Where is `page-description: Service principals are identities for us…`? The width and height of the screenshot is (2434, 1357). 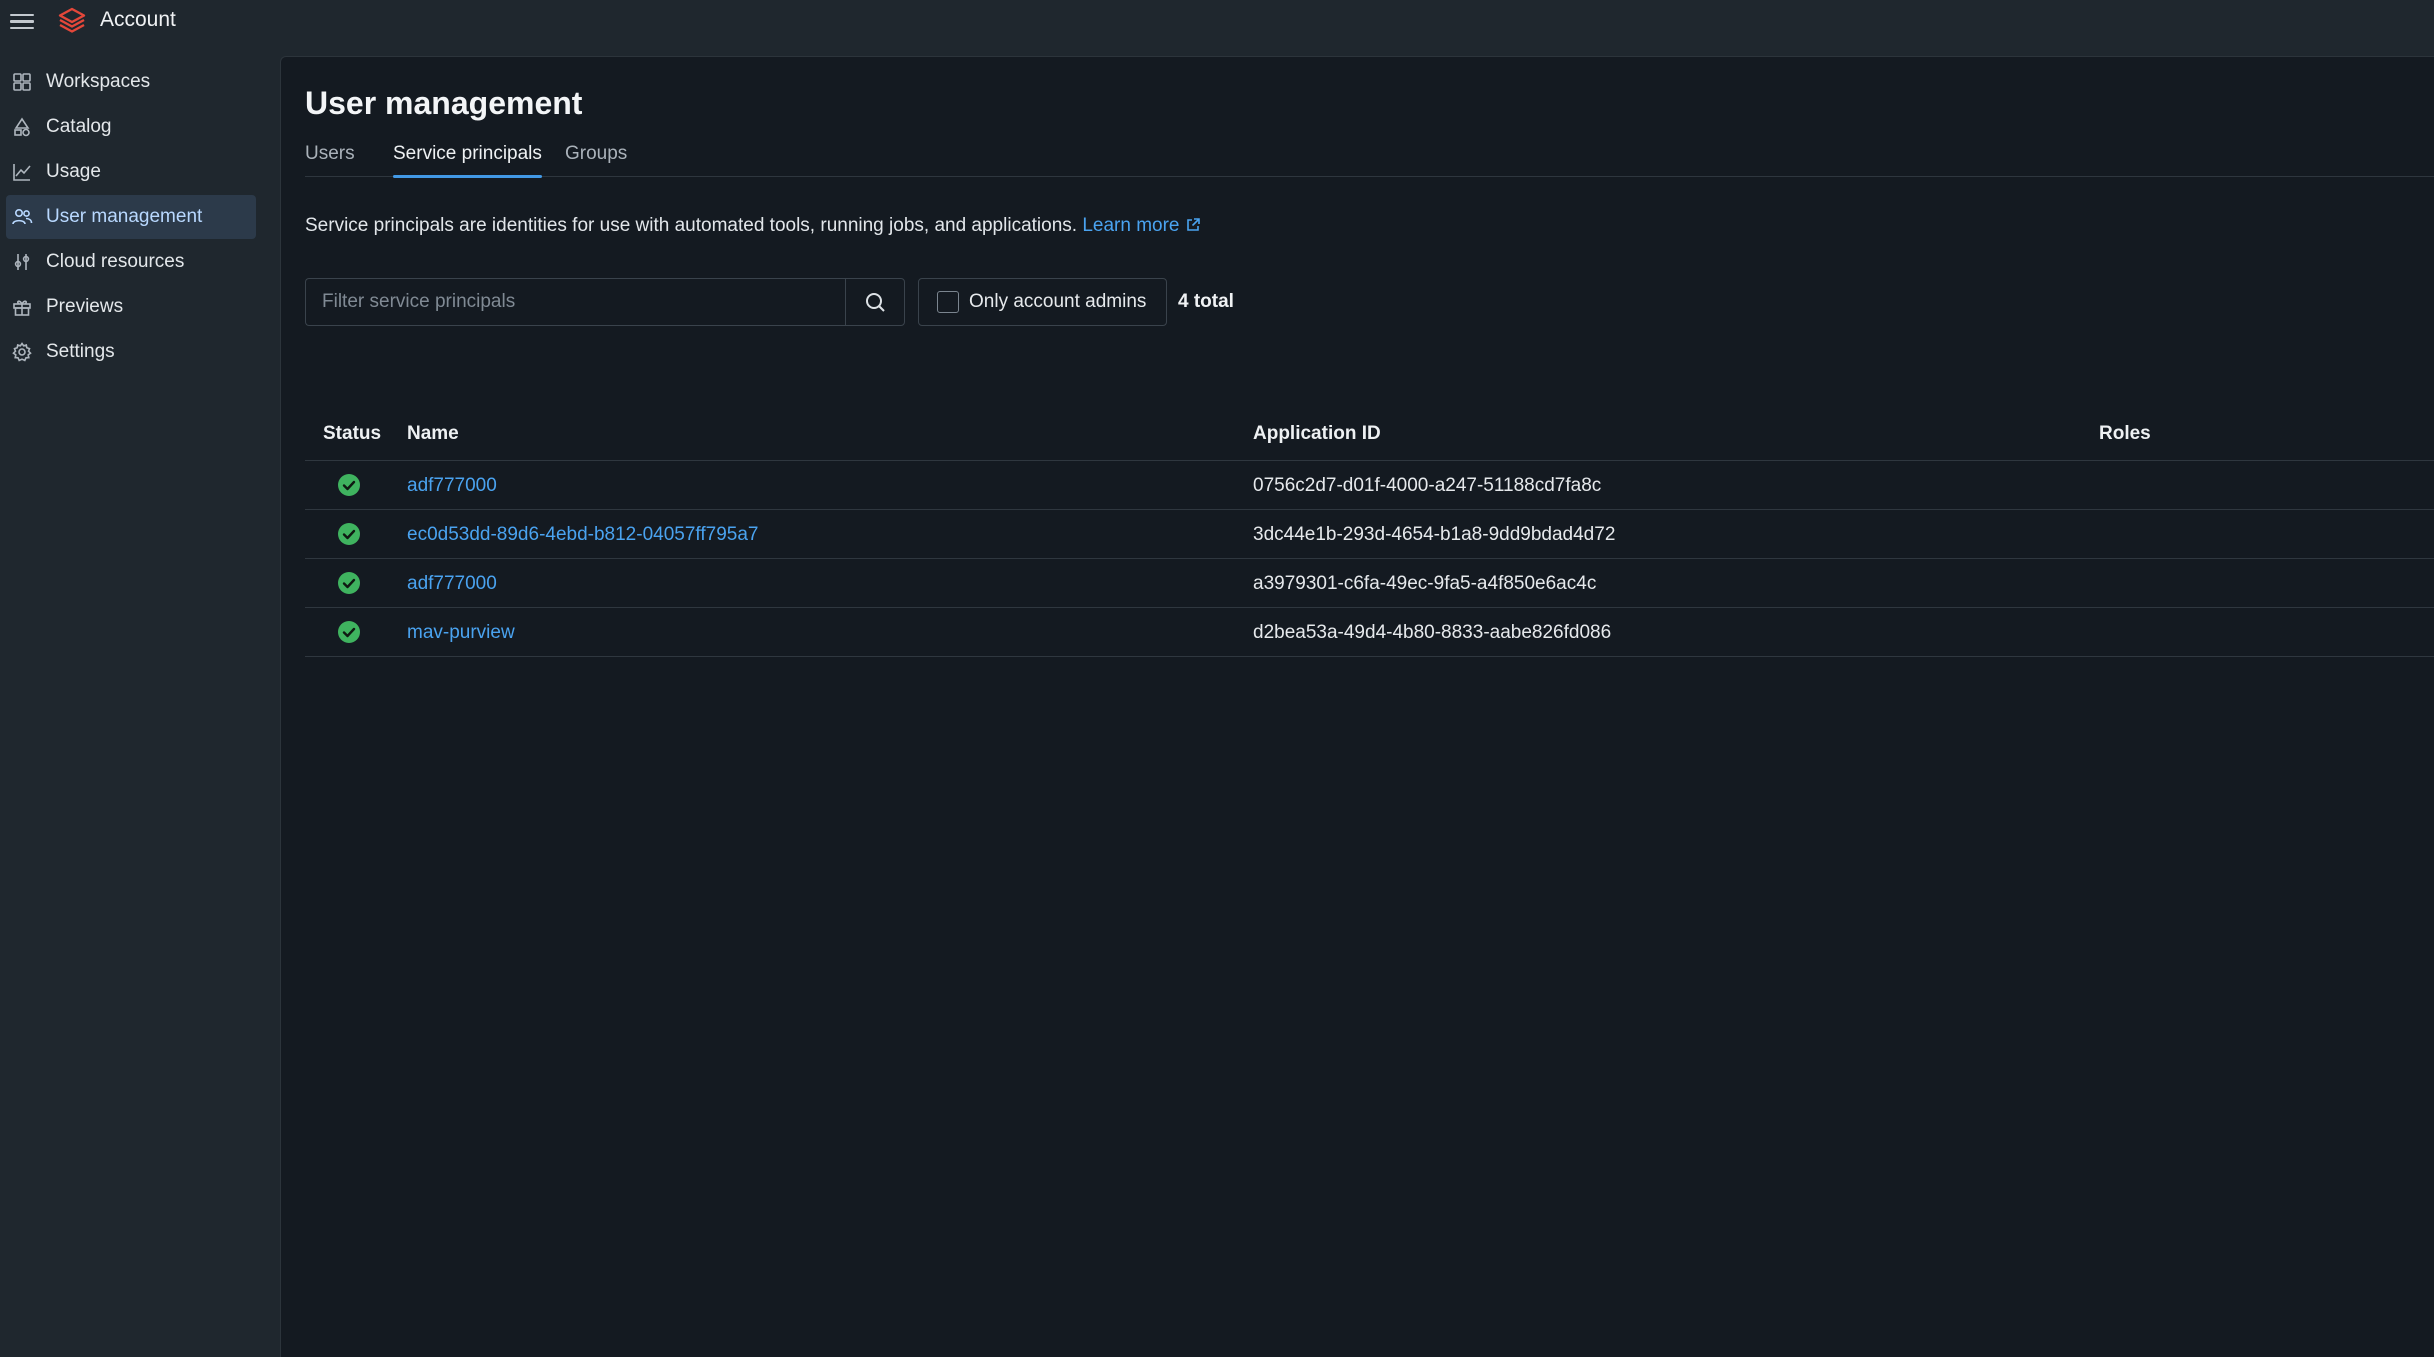
page-description: Service principals are identities for us… is located at coordinates (753, 226).